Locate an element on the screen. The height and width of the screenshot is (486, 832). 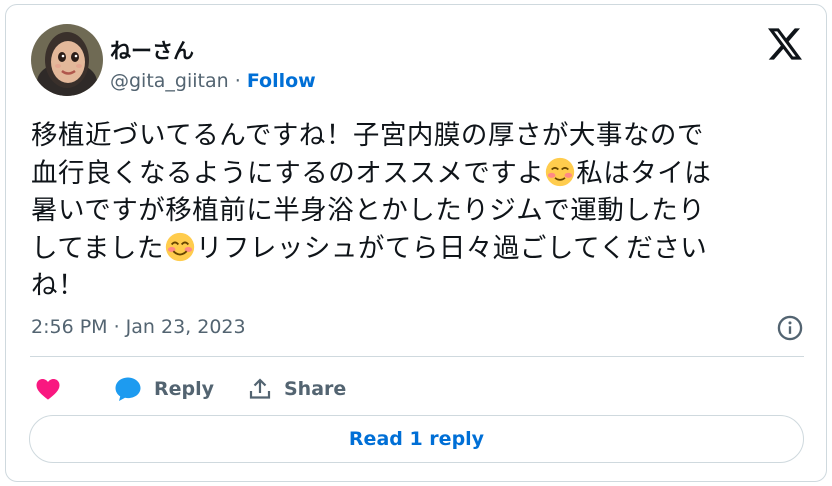
tweet-line-5: ね！ is located at coordinates (58, 285).